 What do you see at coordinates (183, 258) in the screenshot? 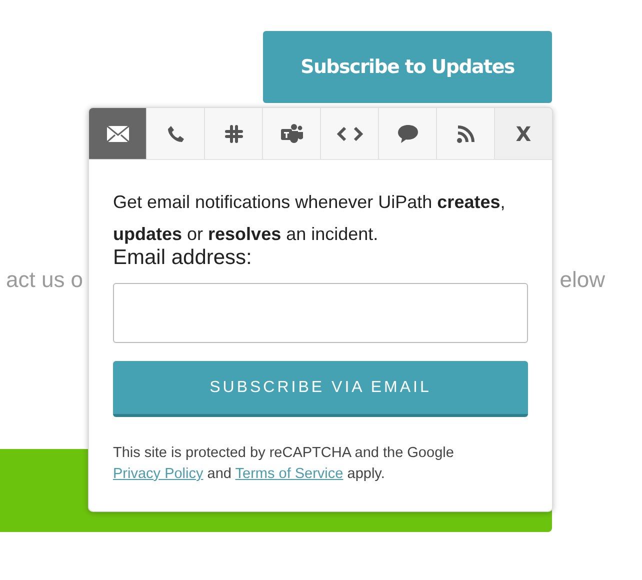
I see `field-label: Email address:` at bounding box center [183, 258].